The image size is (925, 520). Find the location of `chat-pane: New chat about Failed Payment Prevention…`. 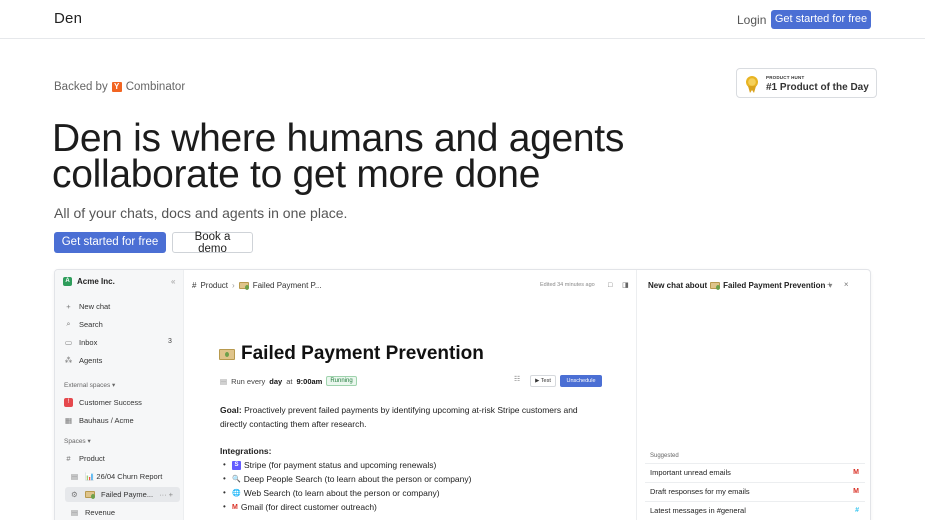

chat-pane: New chat about Failed Payment Prevention… is located at coordinates (753, 395).